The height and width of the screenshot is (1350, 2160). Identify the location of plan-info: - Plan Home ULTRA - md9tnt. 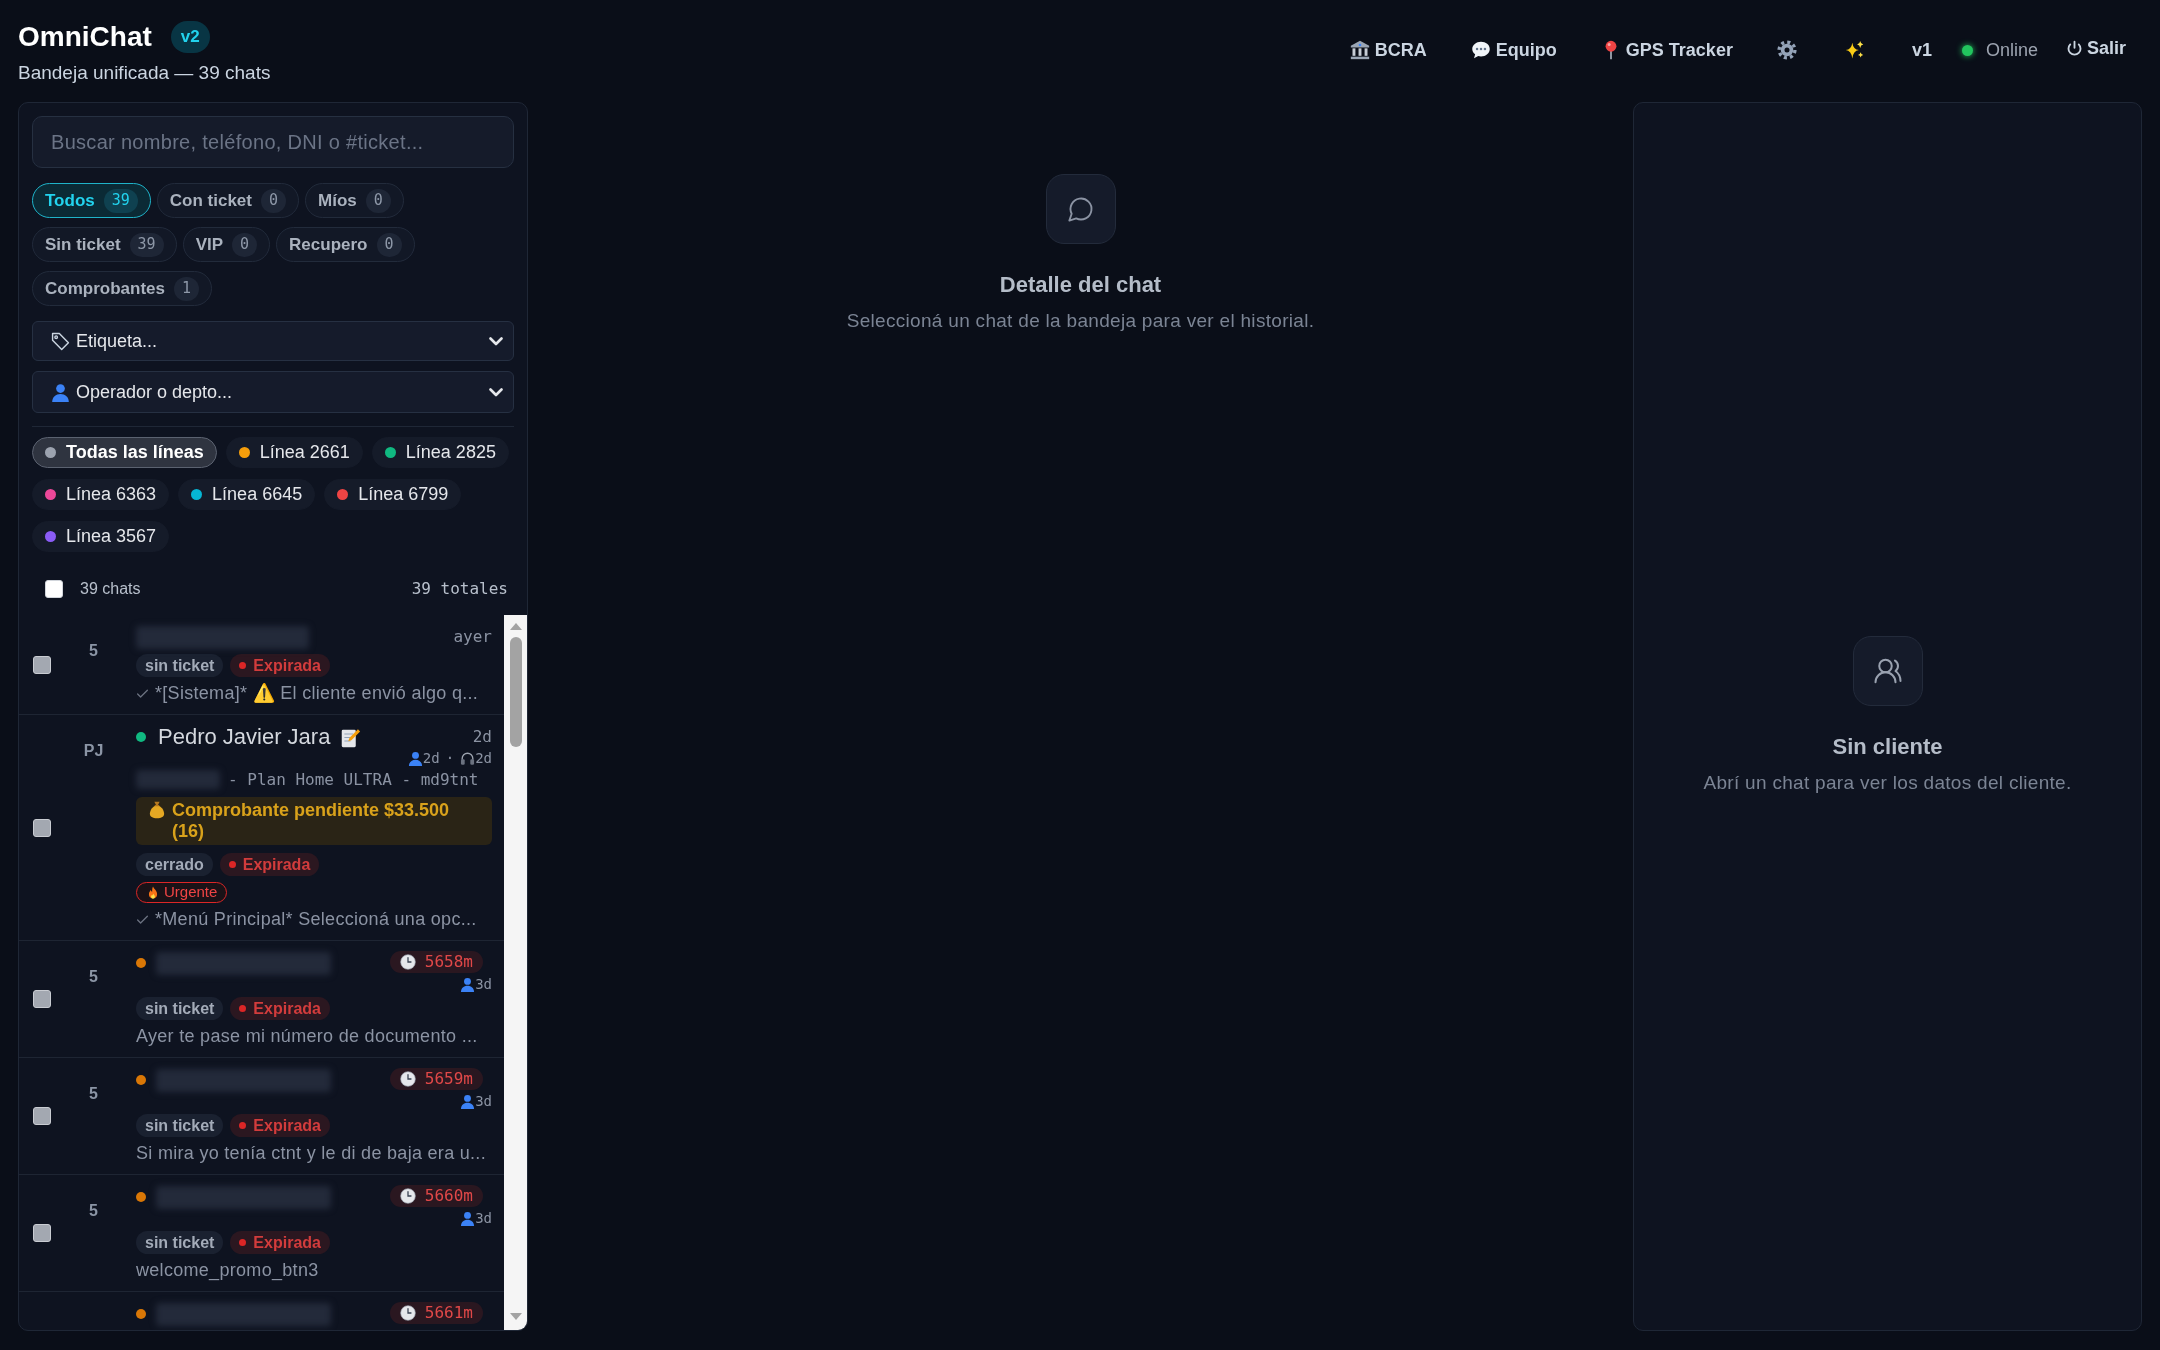
(353, 779).